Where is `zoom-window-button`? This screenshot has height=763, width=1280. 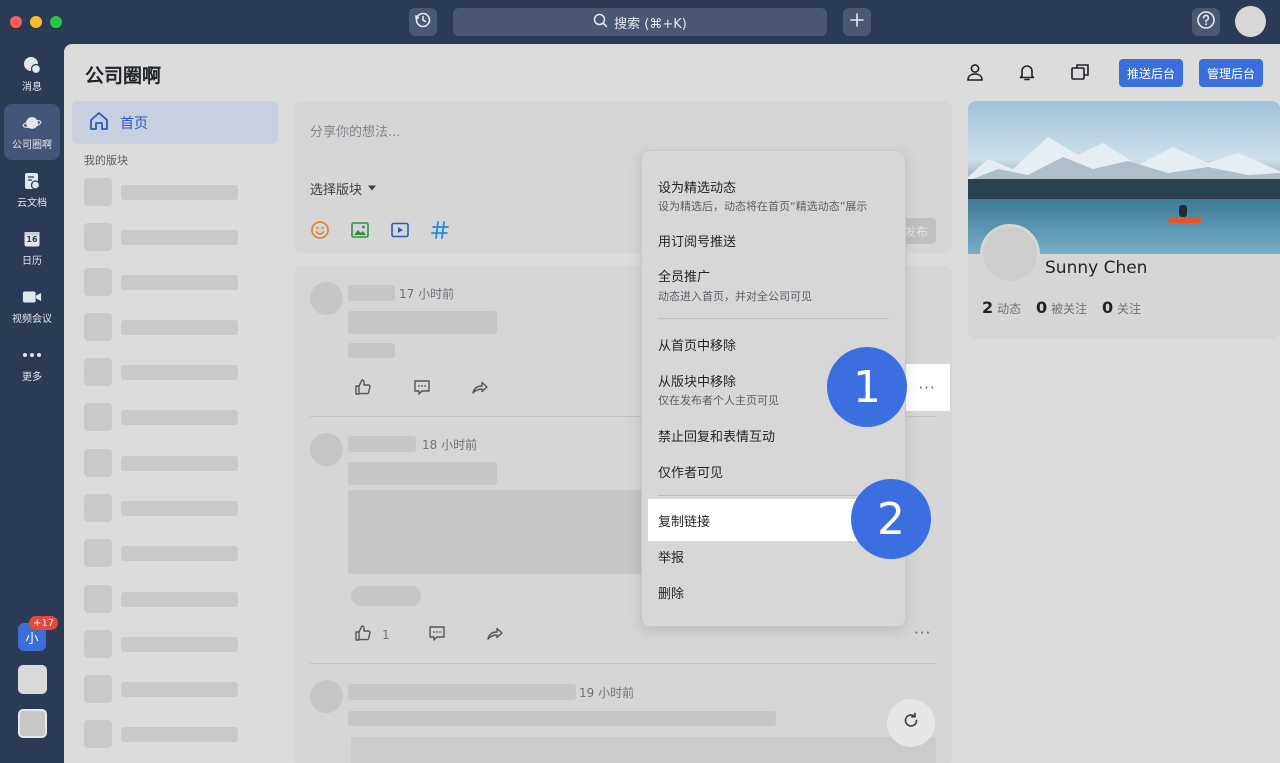
zoom-window-button is located at coordinates (56, 22).